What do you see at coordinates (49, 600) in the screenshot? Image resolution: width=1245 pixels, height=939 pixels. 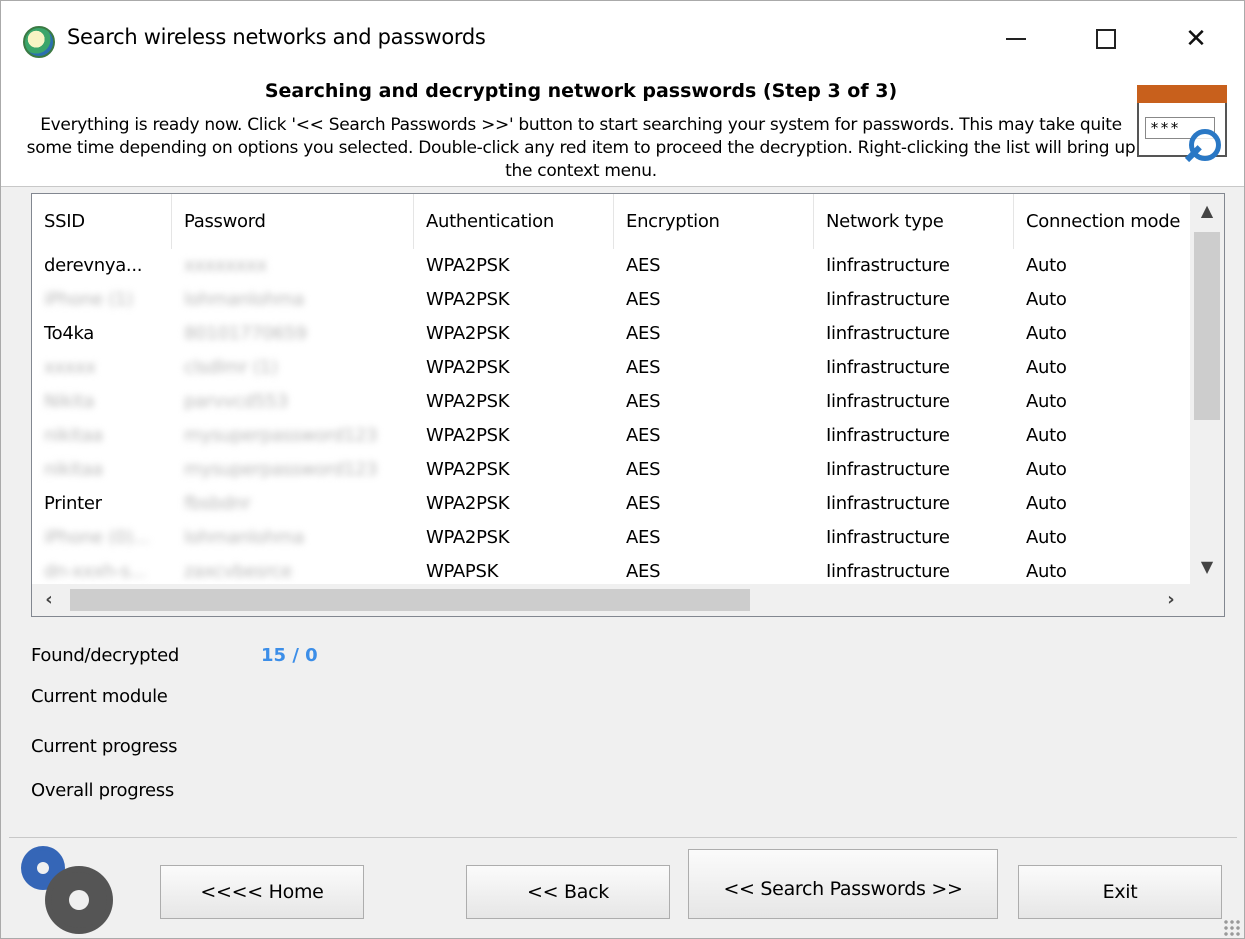 I see `scroll-left-icon: ‹` at bounding box center [49, 600].